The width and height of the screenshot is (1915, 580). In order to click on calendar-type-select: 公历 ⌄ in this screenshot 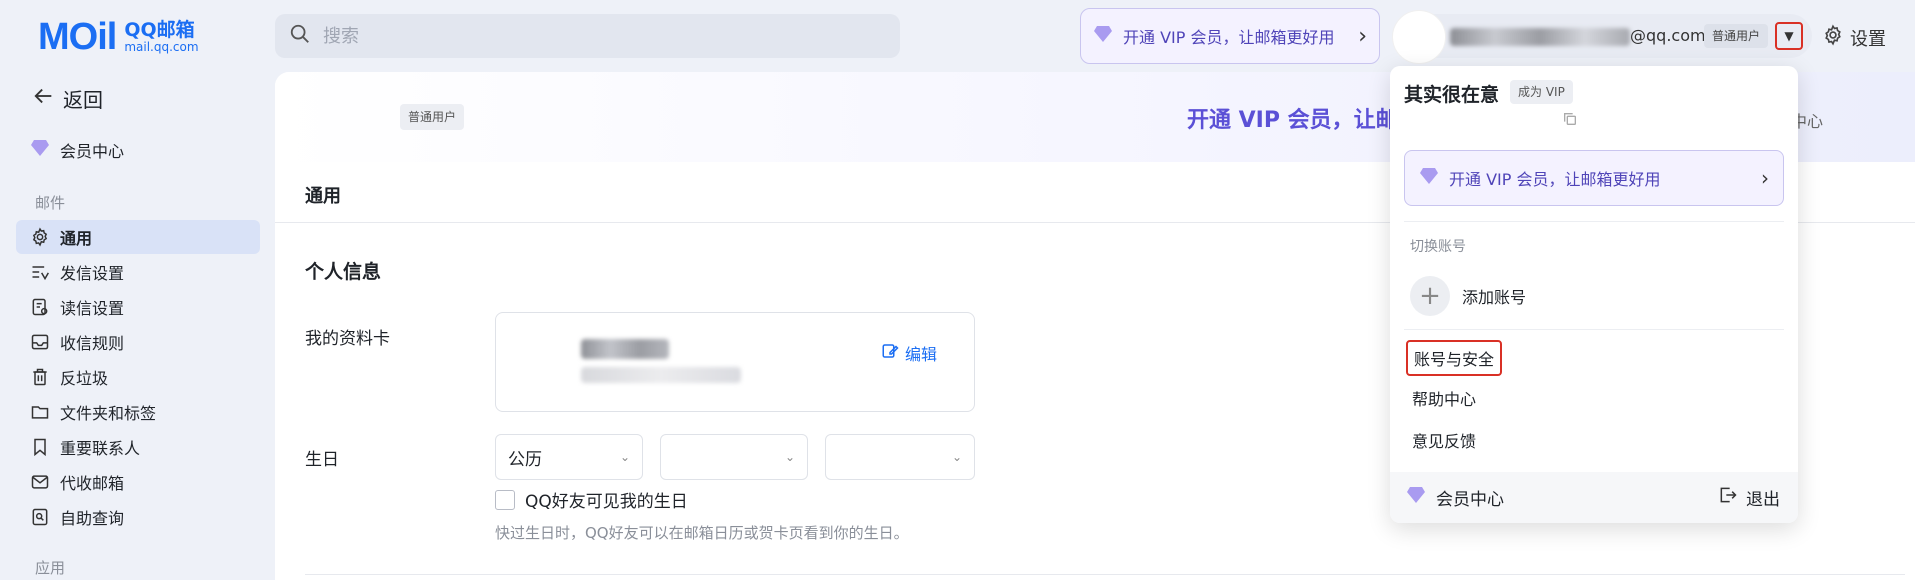, I will do `click(569, 457)`.